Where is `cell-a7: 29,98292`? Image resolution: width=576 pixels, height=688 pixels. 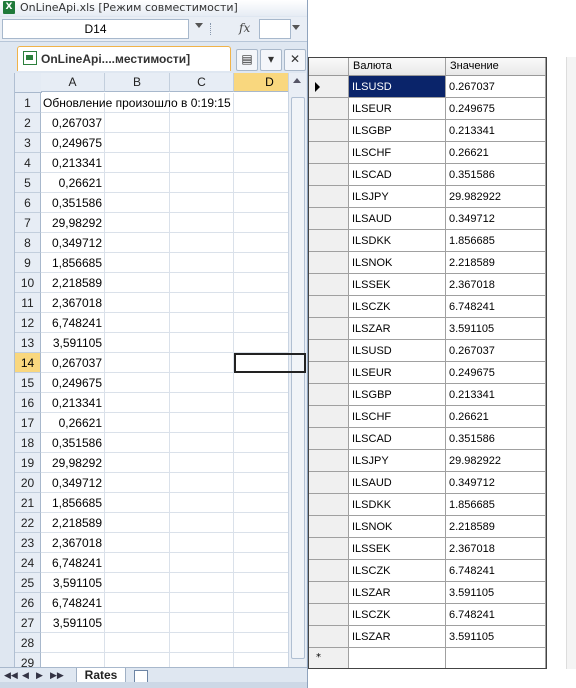
cell-a7: 29,98292 is located at coordinates (73, 223).